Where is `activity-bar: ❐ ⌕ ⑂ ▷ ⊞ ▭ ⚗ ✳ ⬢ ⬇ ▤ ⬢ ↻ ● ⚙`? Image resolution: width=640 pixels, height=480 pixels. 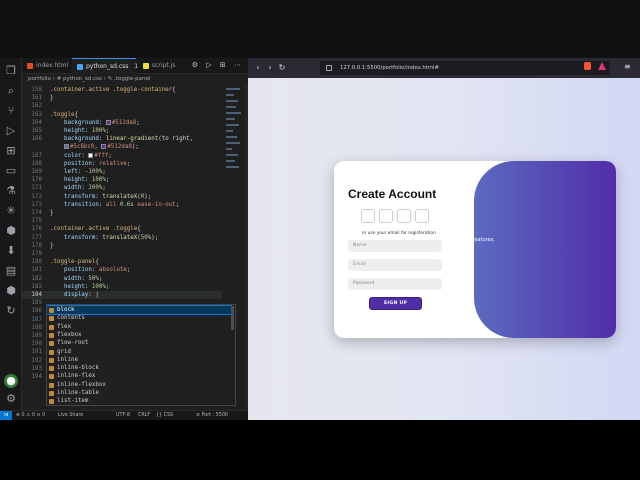
activity-bar: ❐ ⌕ ⑂ ▷ ⊞ ▭ ⚗ ✳ ⬢ ⬇ ▤ ⬢ ↻ ● ⚙ is located at coordinates (11, 234).